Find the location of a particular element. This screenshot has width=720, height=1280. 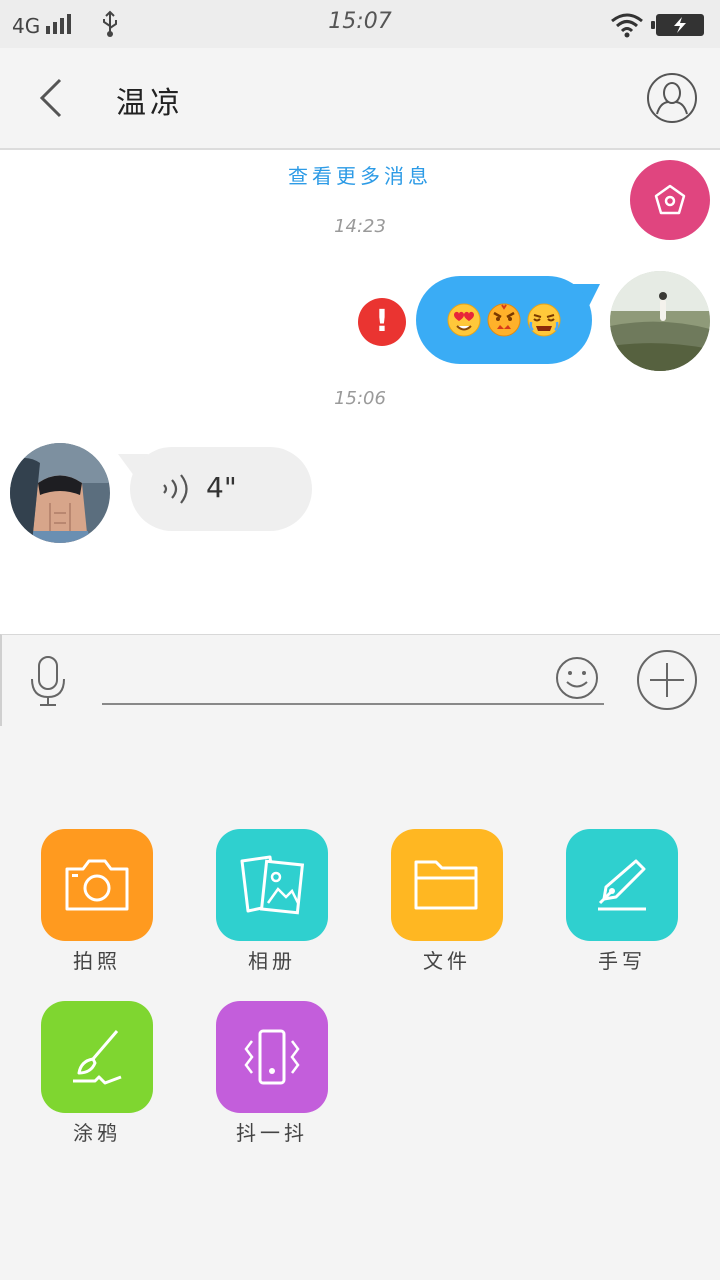

action-handwriting: 手写 is located at coordinates (622, 904).